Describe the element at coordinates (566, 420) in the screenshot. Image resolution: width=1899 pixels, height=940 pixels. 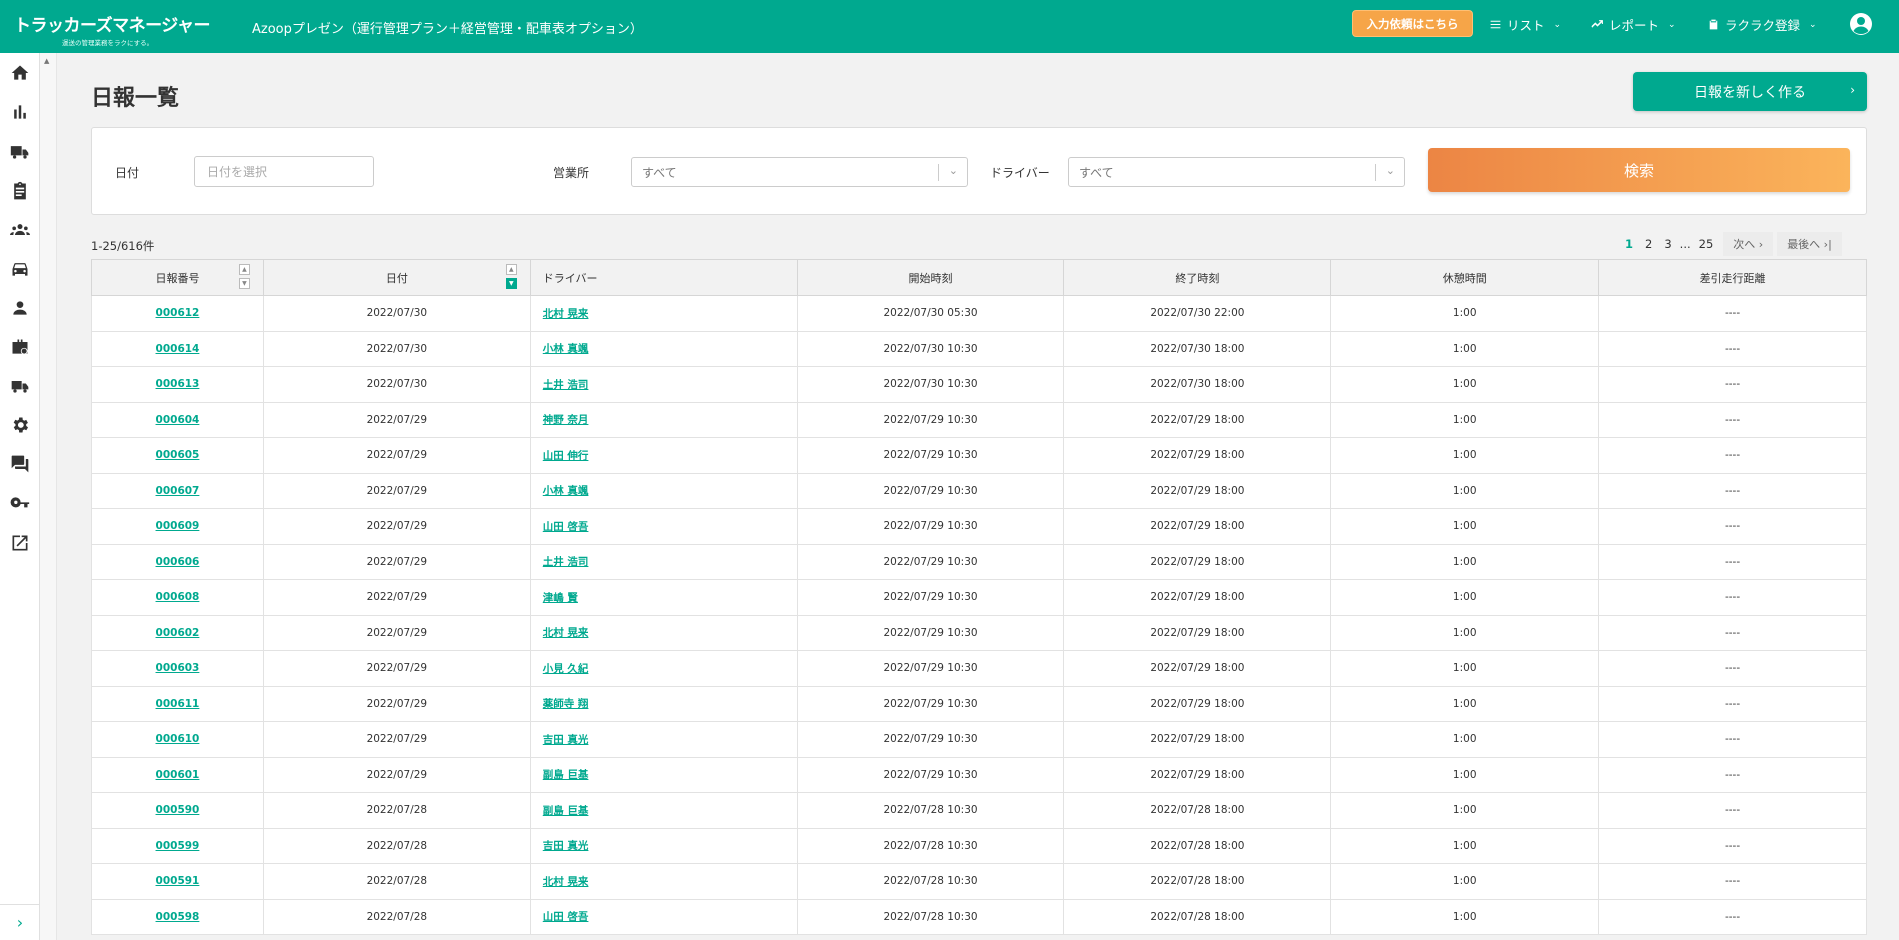
I see `driver-link: 神野 奈月` at that location.